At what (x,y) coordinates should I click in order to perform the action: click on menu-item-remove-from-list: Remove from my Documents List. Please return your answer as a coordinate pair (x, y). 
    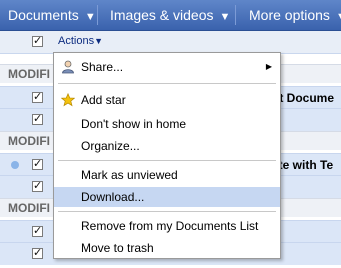
    Looking at the image, I should click on (167, 226).